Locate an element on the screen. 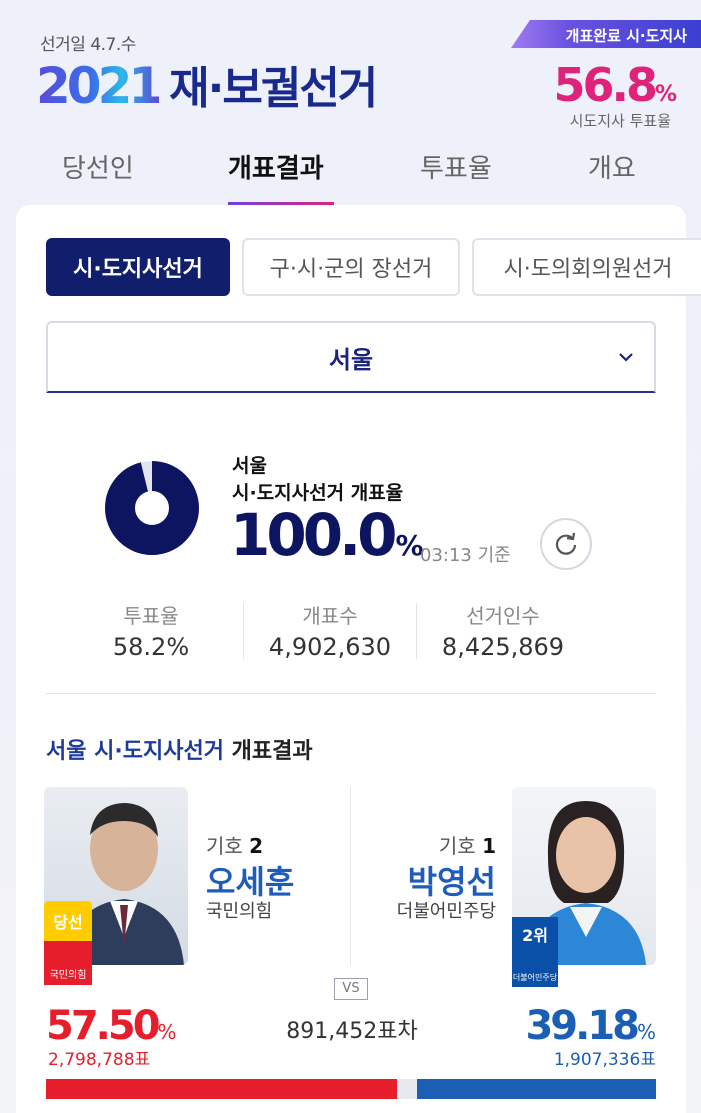 The width and height of the screenshot is (701, 1113). divider is located at coordinates (351, 693).